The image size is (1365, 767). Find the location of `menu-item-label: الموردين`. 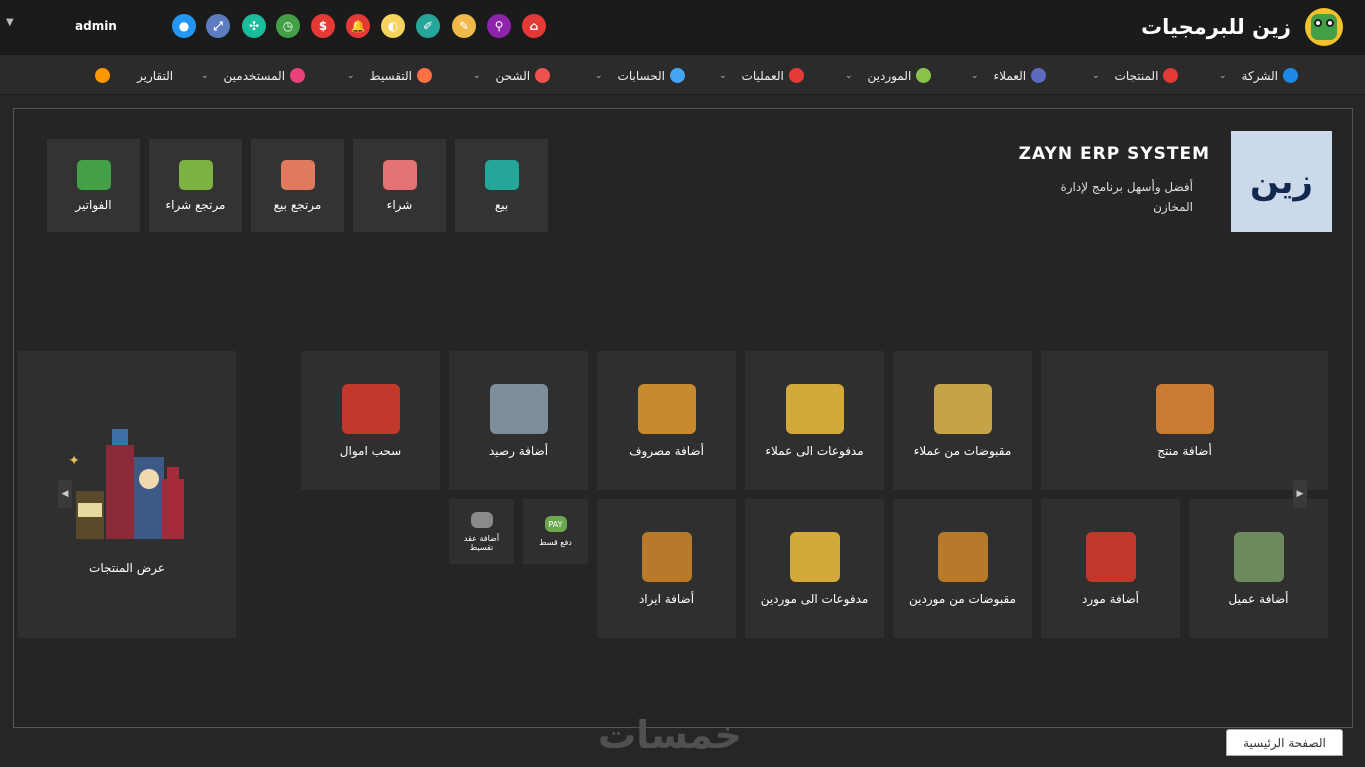

menu-item-label: الموردين is located at coordinates (889, 75).